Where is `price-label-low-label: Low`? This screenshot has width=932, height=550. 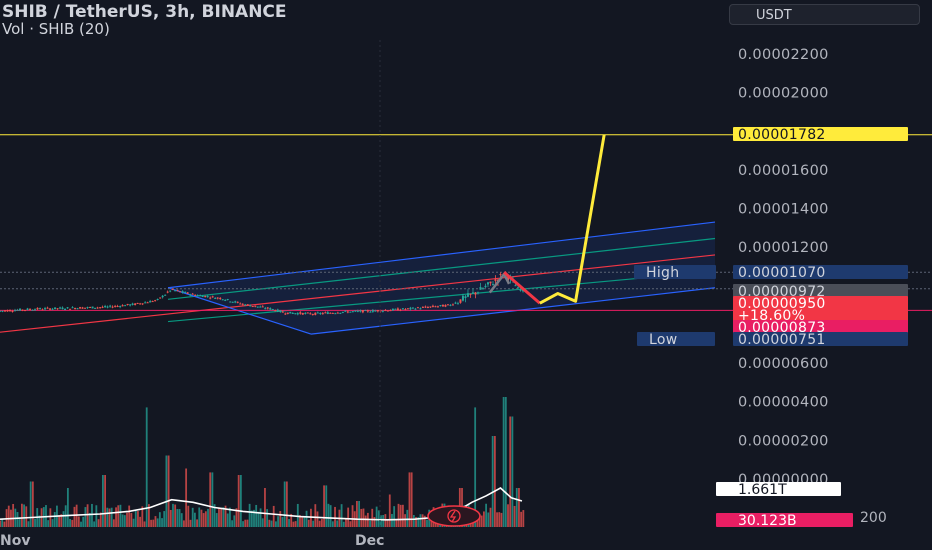
price-label-low-label: Low is located at coordinates (663, 340).